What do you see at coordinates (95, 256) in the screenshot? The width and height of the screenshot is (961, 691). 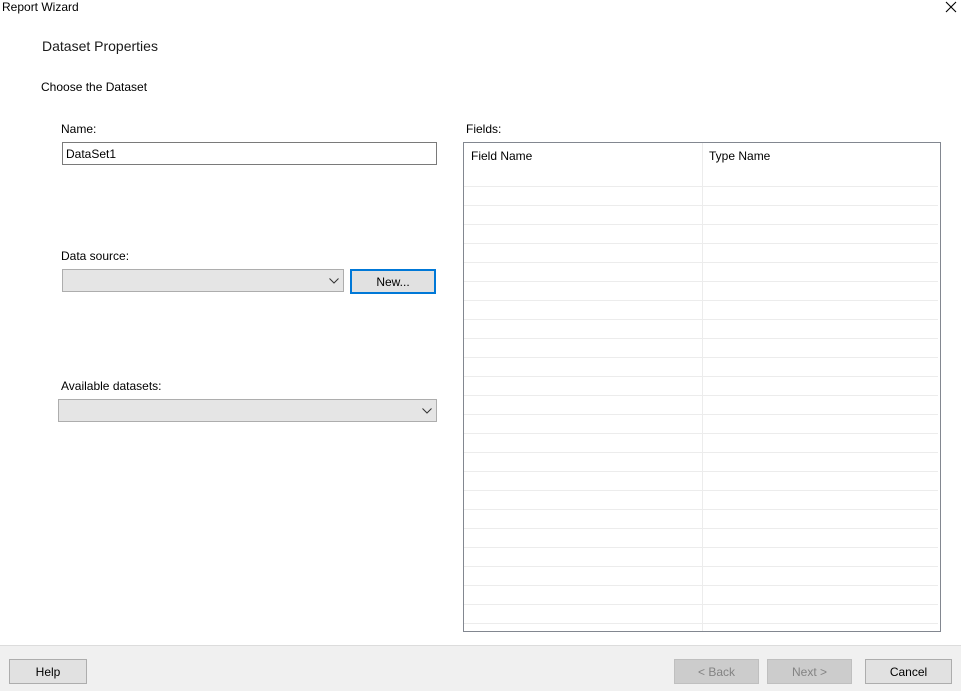 I see `data-source-label: Data source:` at bounding box center [95, 256].